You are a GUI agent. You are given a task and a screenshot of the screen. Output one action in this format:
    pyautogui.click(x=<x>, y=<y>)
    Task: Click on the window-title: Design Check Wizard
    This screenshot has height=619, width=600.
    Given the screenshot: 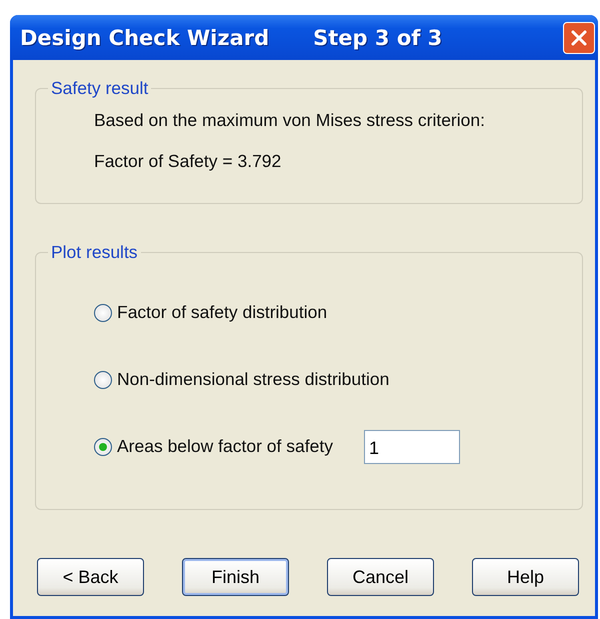 What is the action you would take?
    pyautogui.click(x=145, y=38)
    